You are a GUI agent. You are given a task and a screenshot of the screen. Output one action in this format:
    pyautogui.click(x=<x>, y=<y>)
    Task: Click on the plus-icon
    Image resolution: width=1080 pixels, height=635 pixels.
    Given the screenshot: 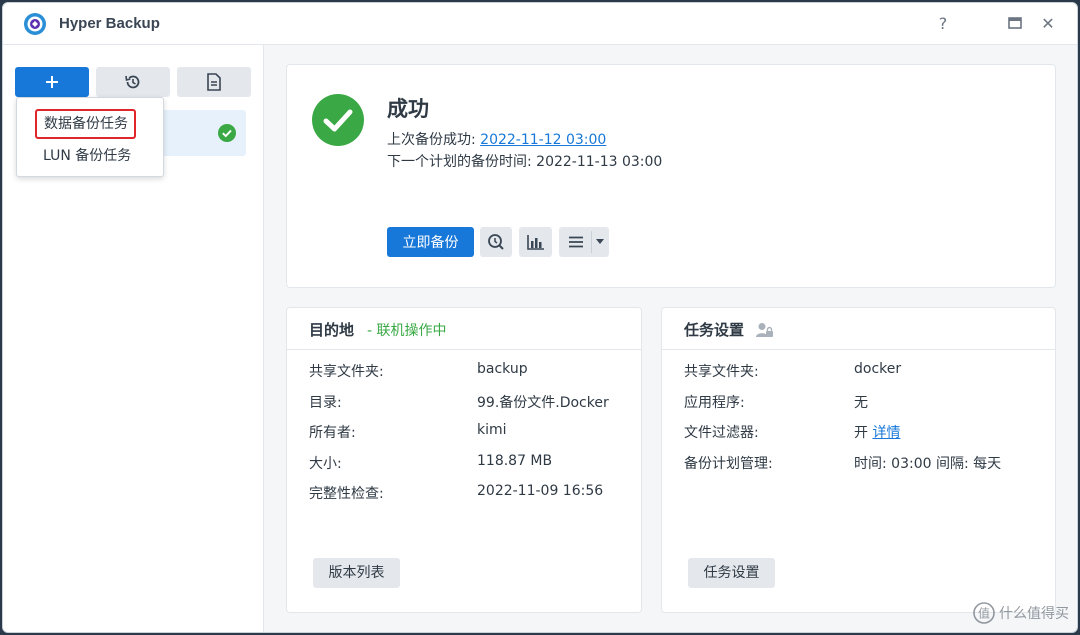 What is the action you would take?
    pyautogui.click(x=52, y=82)
    